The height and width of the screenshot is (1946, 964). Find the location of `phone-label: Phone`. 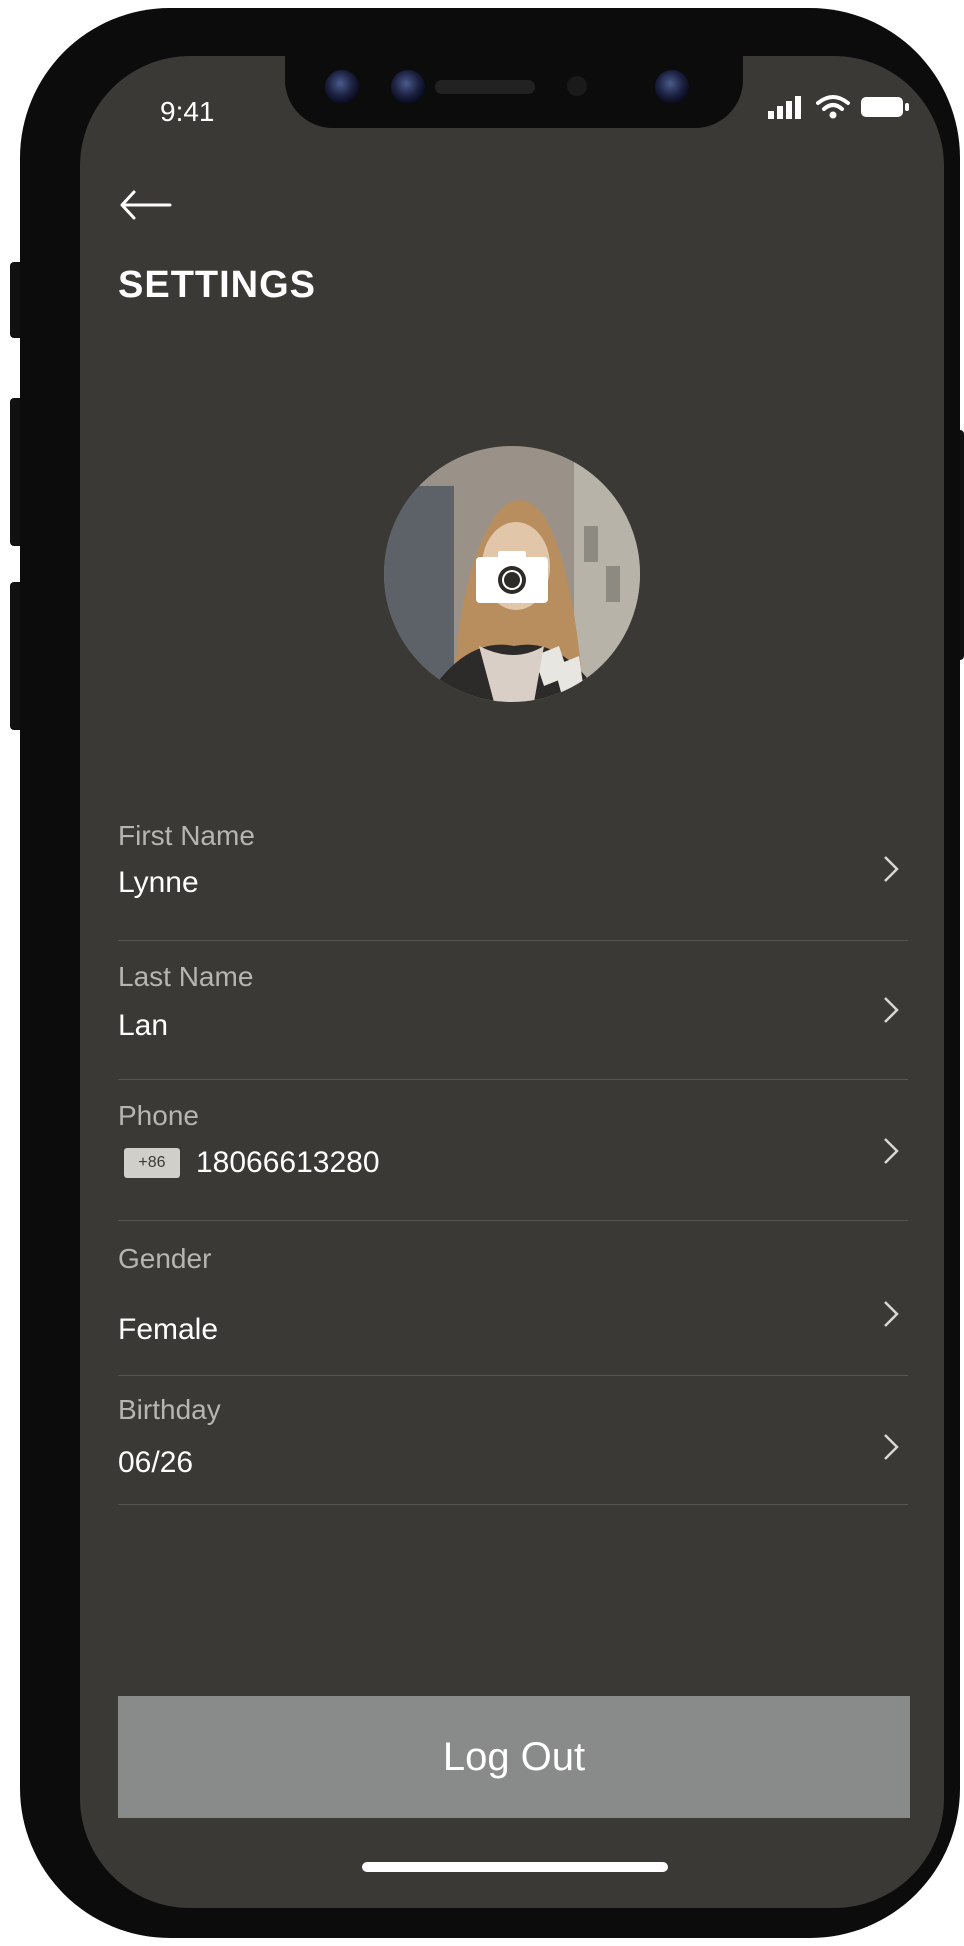

phone-label: Phone is located at coordinates (158, 1115).